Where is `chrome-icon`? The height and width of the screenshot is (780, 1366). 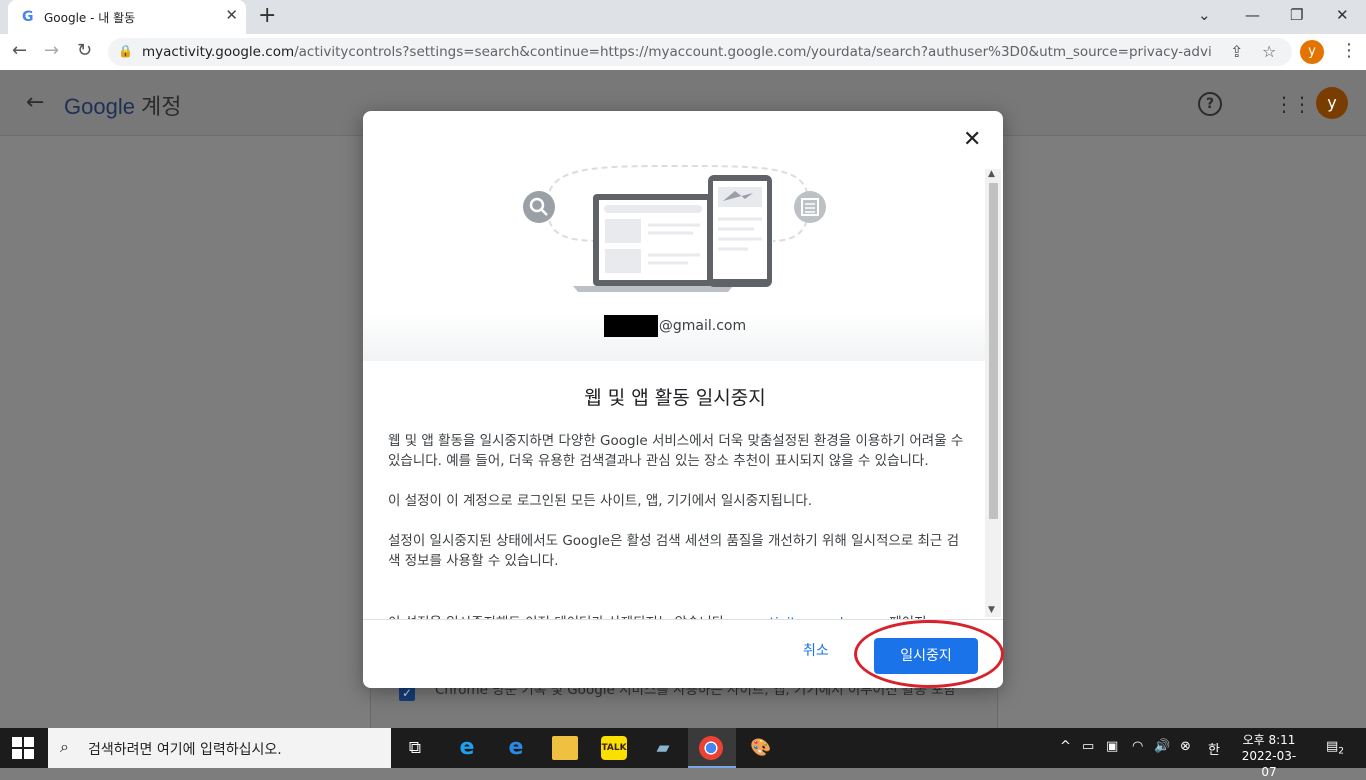 chrome-icon is located at coordinates (711, 748).